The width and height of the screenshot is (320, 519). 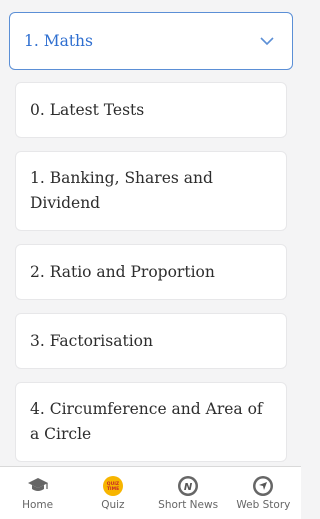 I want to click on topic-label: 3. Factorisation, so click(x=91, y=340).